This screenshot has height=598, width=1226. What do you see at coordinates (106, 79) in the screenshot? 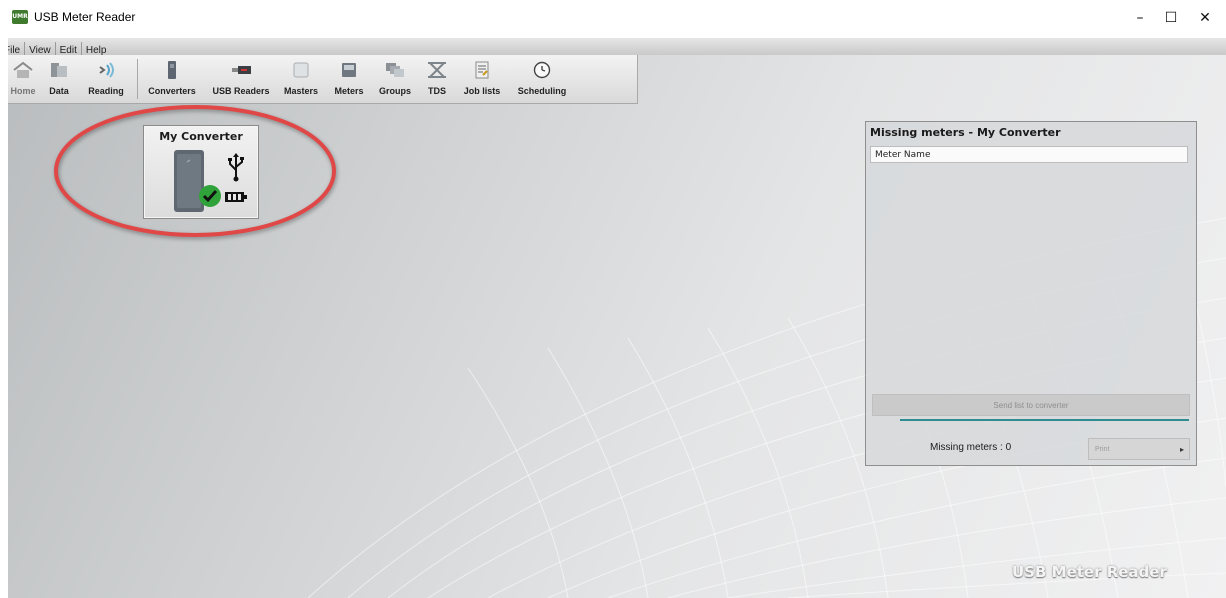
I see `toolbar-reading-button: Reading` at bounding box center [106, 79].